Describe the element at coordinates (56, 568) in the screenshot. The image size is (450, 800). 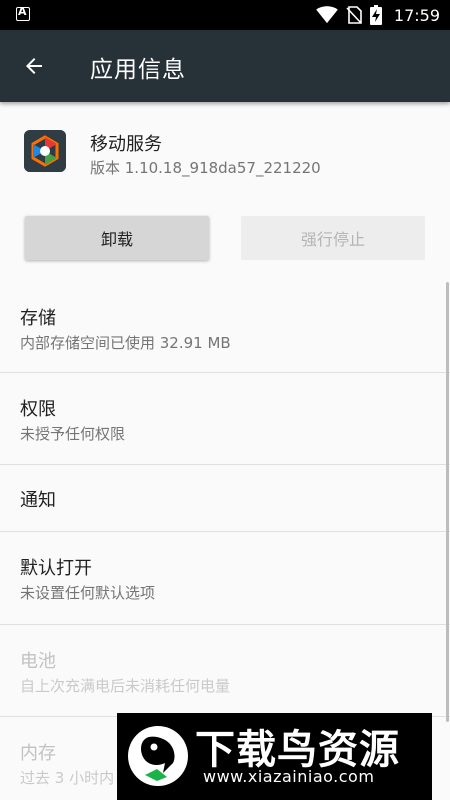
I see `setting-title: 默认打开` at that location.